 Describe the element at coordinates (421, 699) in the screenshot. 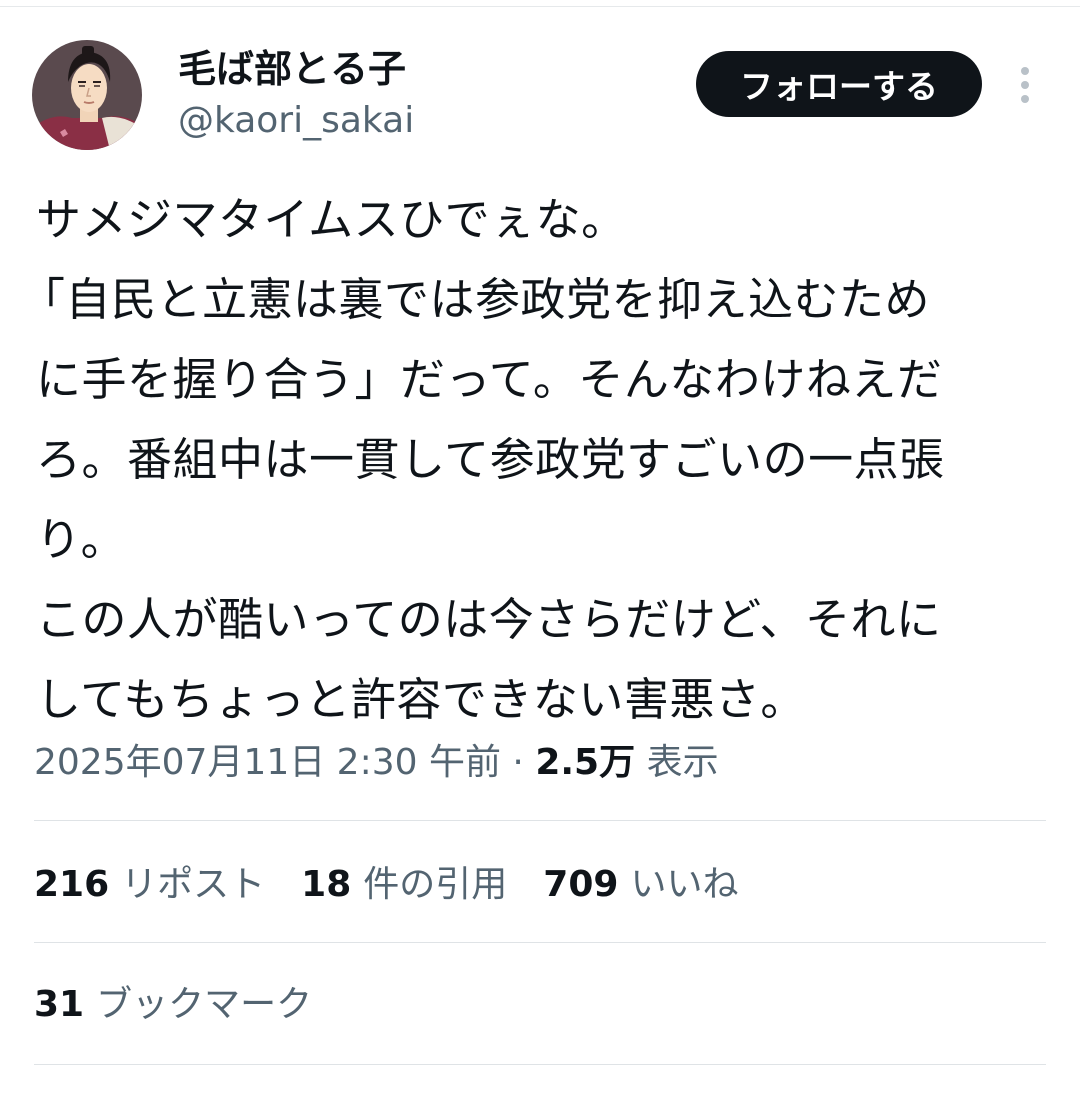

I see `tweet-line: してもちょっと許容できない害悪さ。` at that location.